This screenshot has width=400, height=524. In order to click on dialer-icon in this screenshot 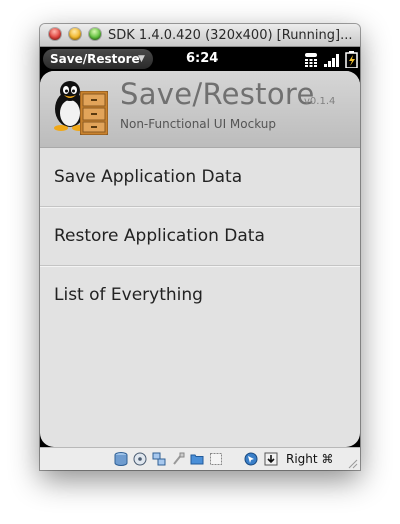, I will do `click(311, 60)`.